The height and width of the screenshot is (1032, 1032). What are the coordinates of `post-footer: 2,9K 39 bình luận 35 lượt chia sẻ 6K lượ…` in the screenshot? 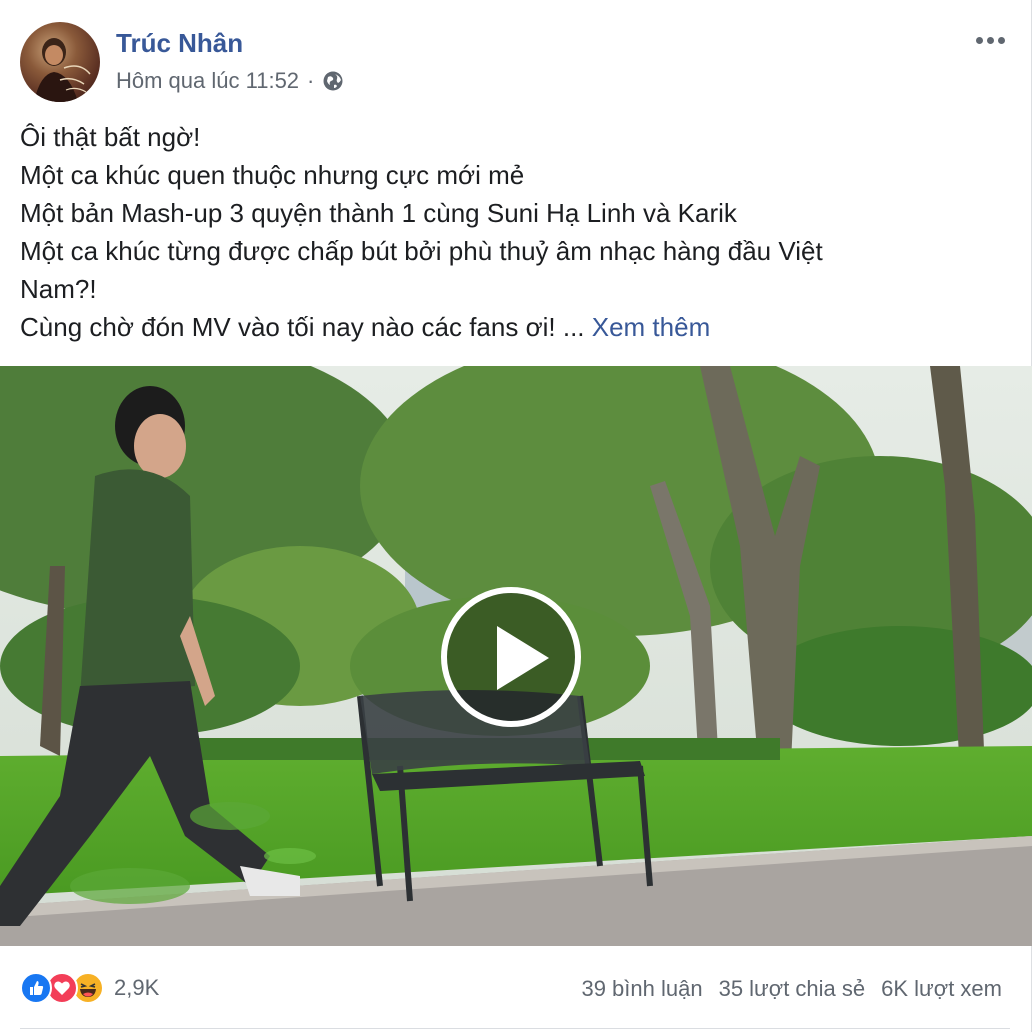 It's located at (515, 989).